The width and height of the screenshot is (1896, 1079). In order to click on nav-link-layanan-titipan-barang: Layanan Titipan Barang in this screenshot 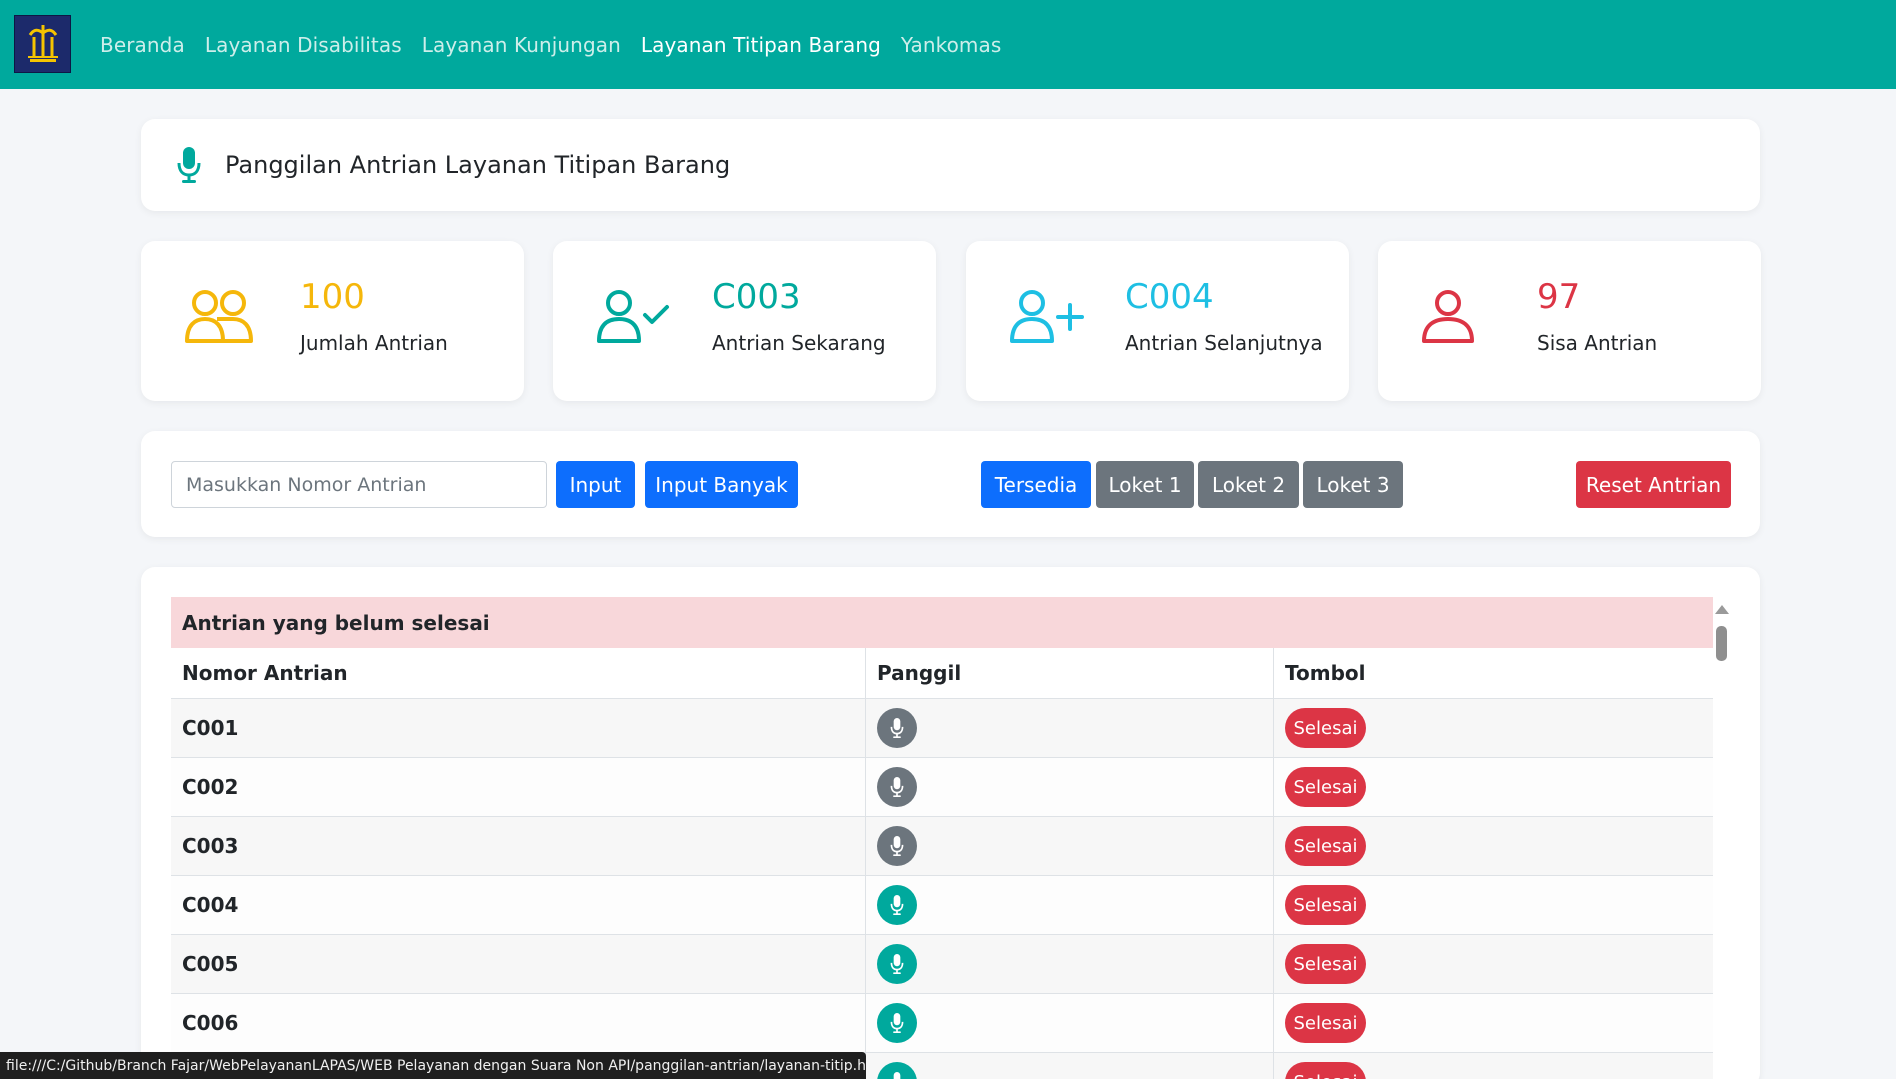, I will do `click(761, 45)`.